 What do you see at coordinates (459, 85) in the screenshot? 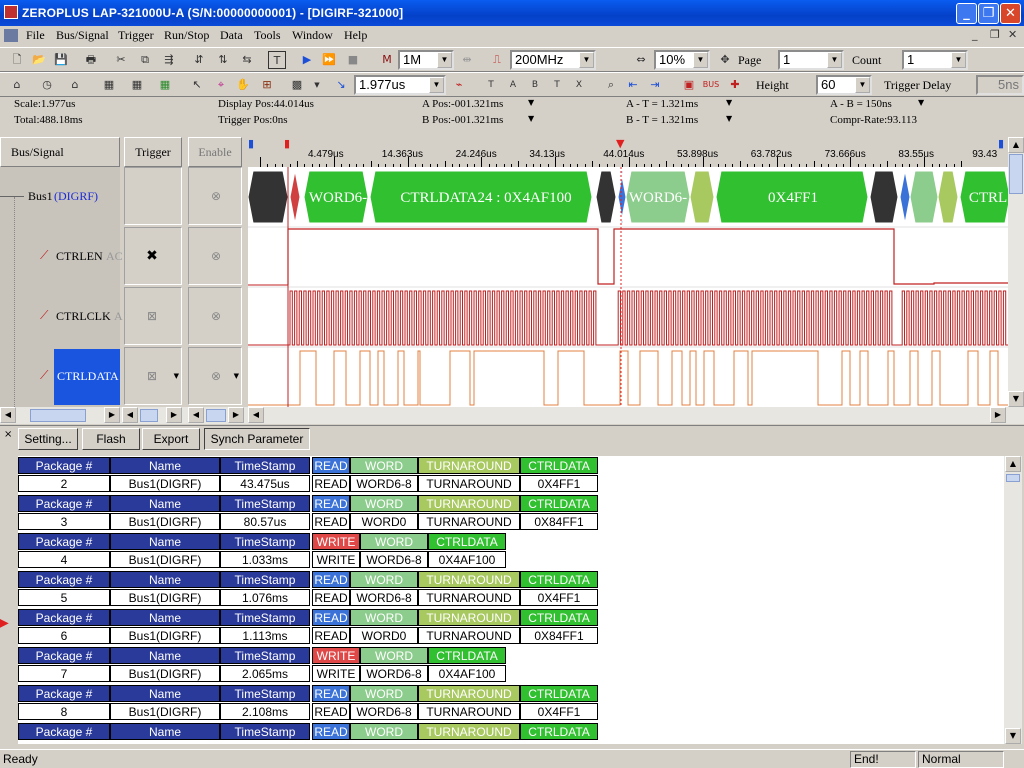
I see `edge-icon: ⌁` at bounding box center [459, 85].